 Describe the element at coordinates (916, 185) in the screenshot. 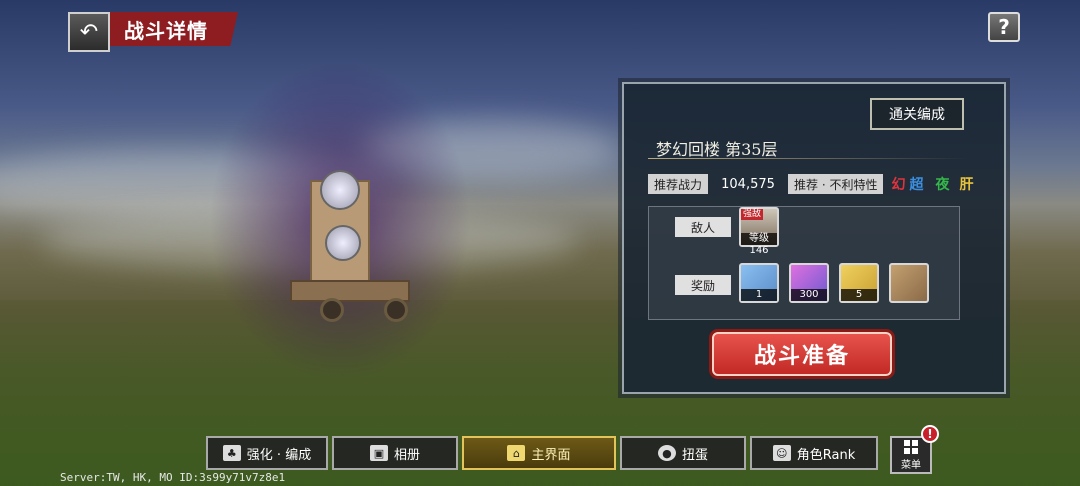

I see `trait-icon: 超` at that location.